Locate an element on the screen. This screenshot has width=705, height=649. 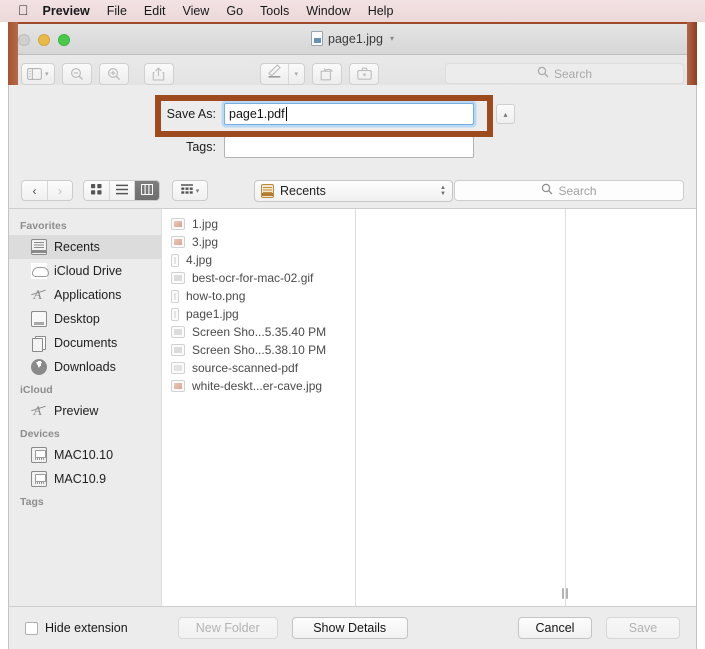
menu-item-preview: Preview is located at coordinates (66, 11).